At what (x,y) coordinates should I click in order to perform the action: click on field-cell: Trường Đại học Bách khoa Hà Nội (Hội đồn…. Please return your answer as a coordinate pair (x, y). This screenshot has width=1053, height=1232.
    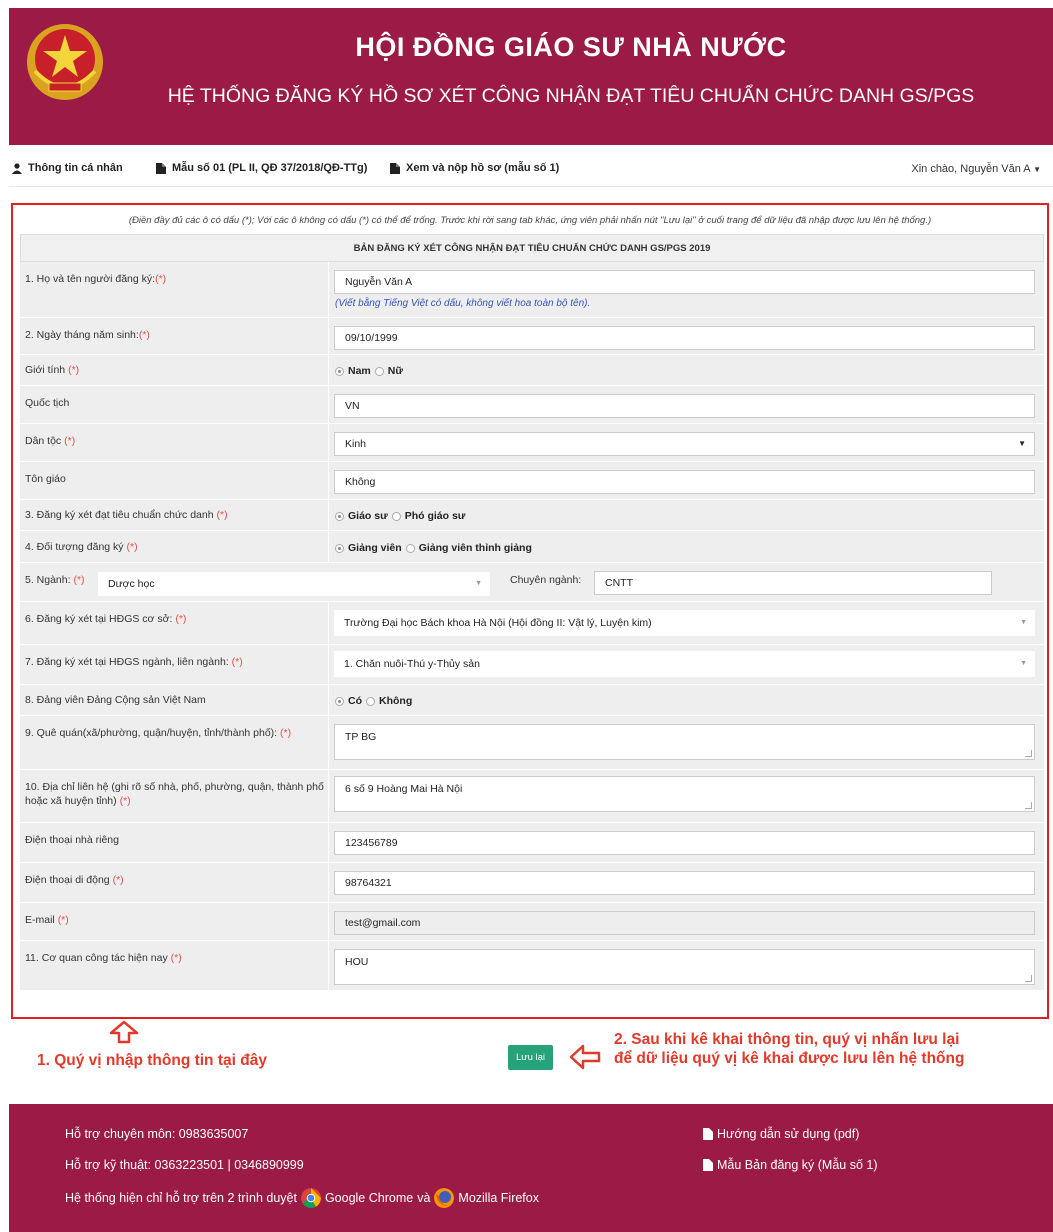
    Looking at the image, I should click on (686, 623).